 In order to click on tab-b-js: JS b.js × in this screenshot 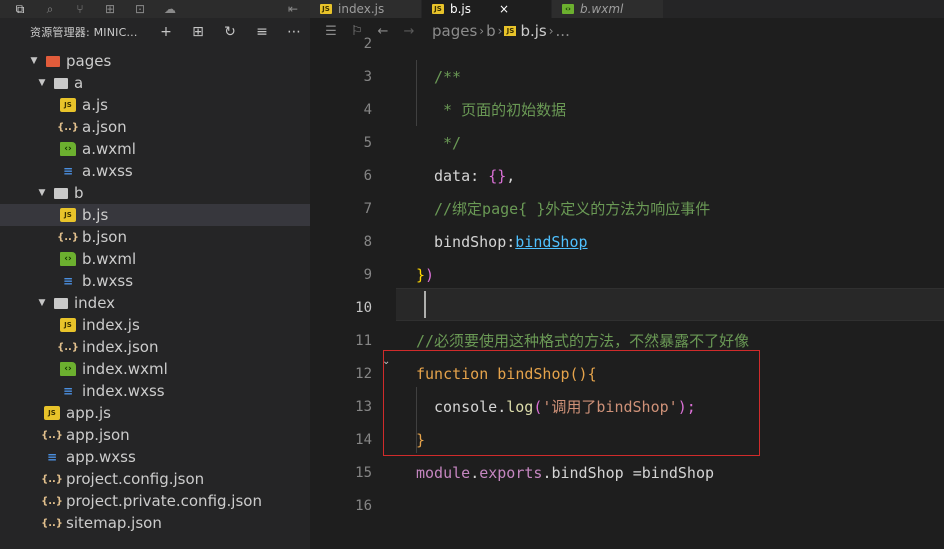, I will do `click(487, 9)`.